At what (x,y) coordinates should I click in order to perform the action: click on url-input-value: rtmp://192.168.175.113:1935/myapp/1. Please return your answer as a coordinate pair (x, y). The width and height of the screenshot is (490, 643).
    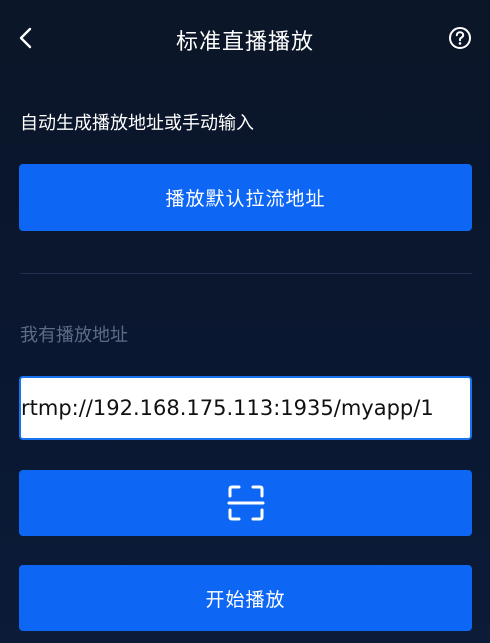
    Looking at the image, I should click on (227, 408).